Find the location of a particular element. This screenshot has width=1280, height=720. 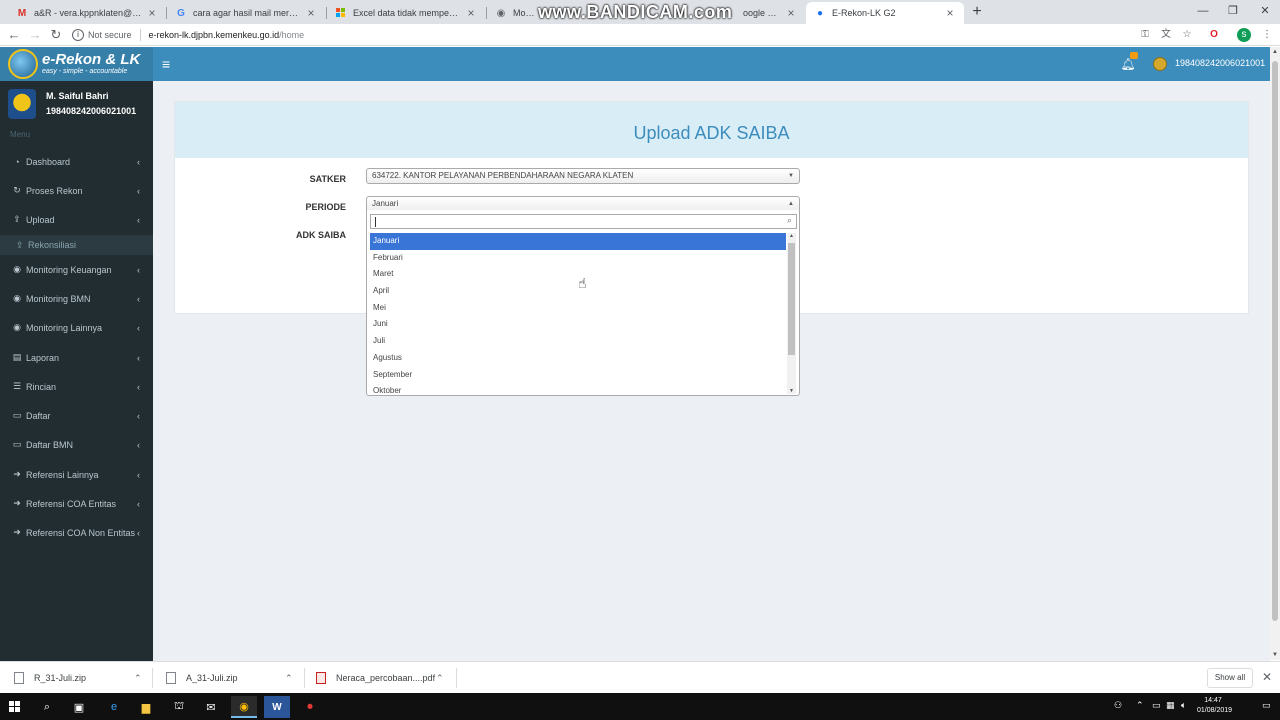

word-icon: W is located at coordinates (277, 707).